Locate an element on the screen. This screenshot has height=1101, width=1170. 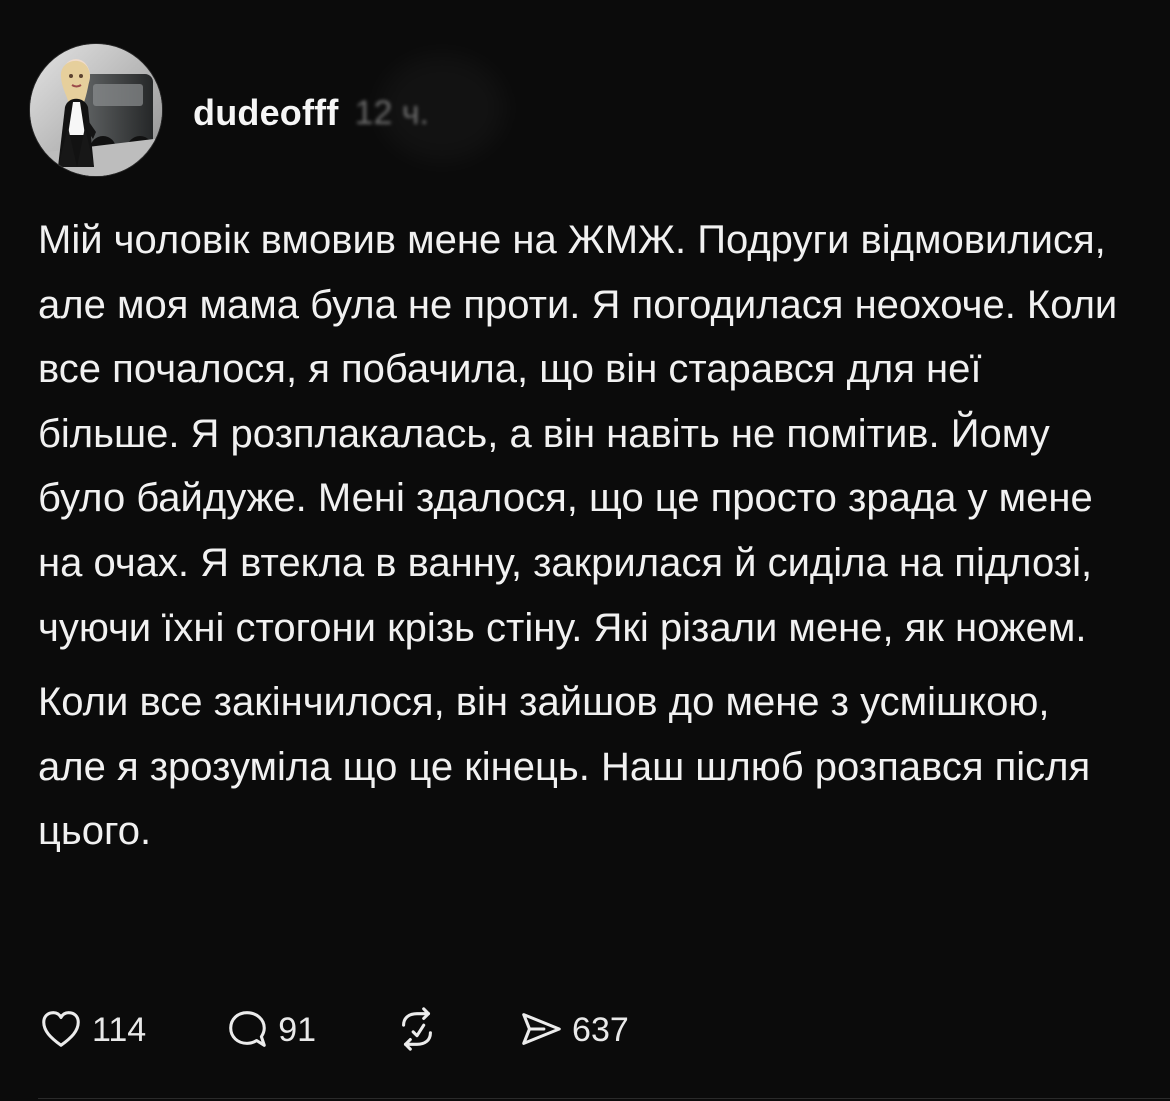
send-icon is located at coordinates (541, 1029).